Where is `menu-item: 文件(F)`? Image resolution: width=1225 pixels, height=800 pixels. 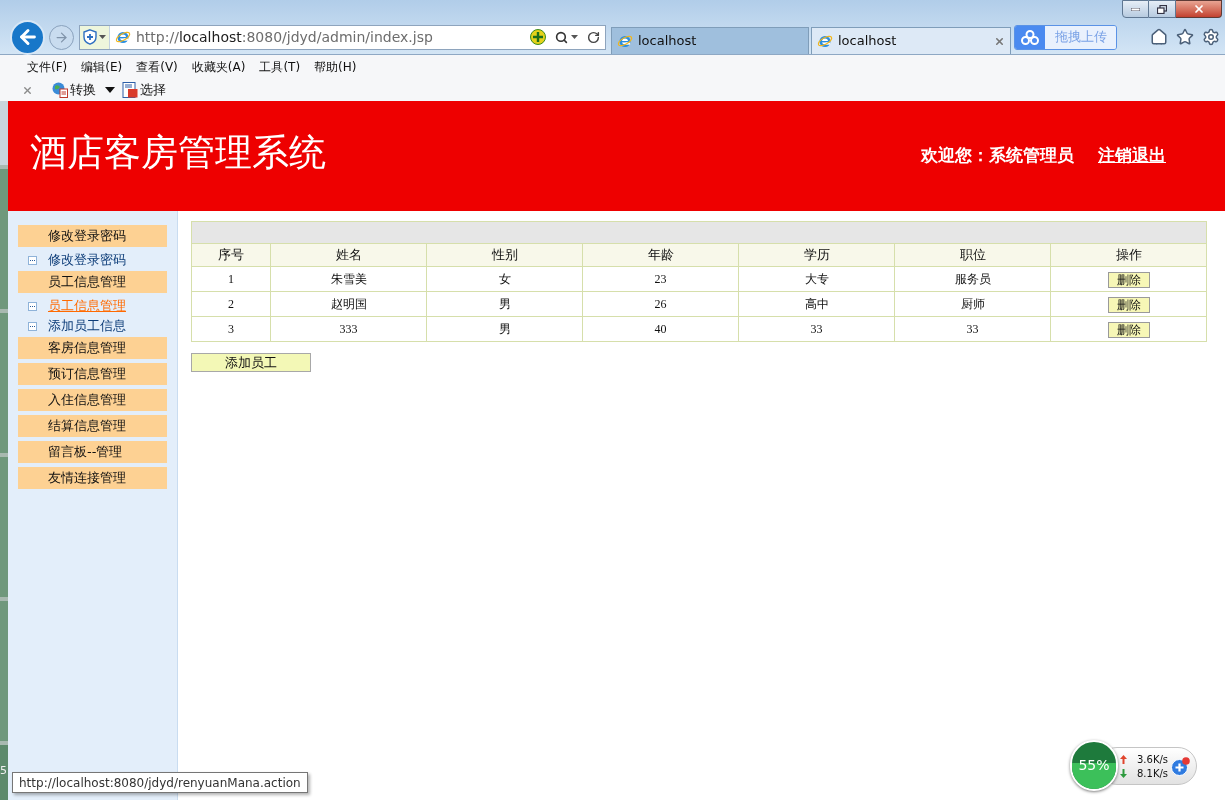 menu-item: 文件(F) is located at coordinates (47, 67).